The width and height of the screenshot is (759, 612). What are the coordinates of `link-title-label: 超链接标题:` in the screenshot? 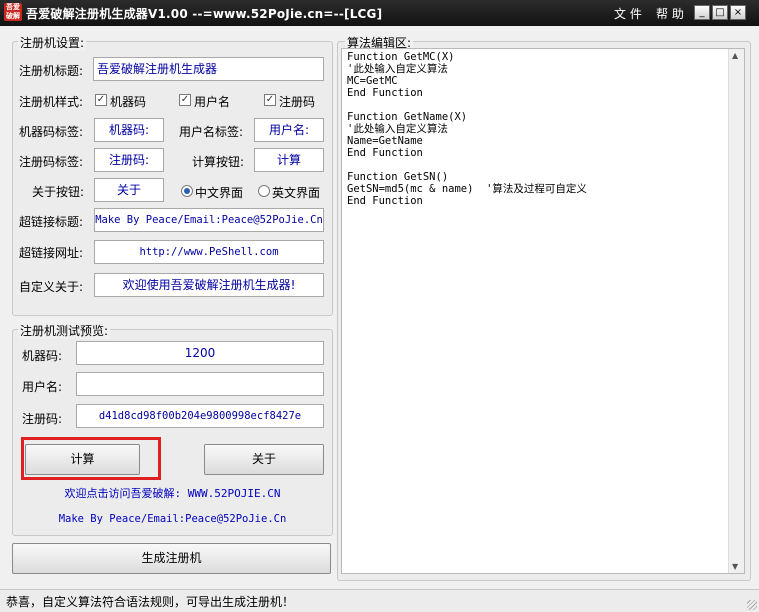 It's located at (51, 222).